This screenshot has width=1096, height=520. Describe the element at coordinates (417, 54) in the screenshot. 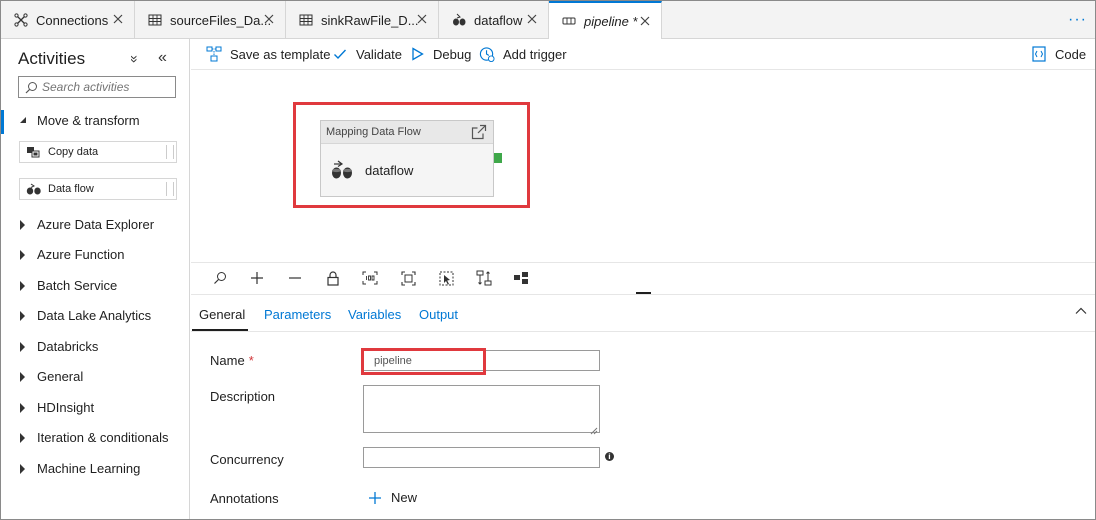

I see `play-icon` at that location.